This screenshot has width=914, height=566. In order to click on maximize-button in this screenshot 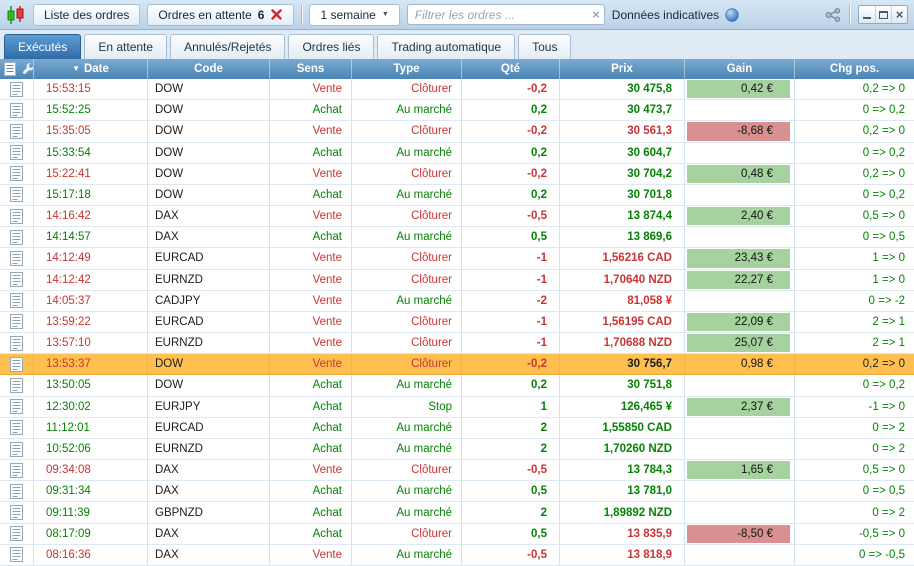, I will do `click(883, 14)`.